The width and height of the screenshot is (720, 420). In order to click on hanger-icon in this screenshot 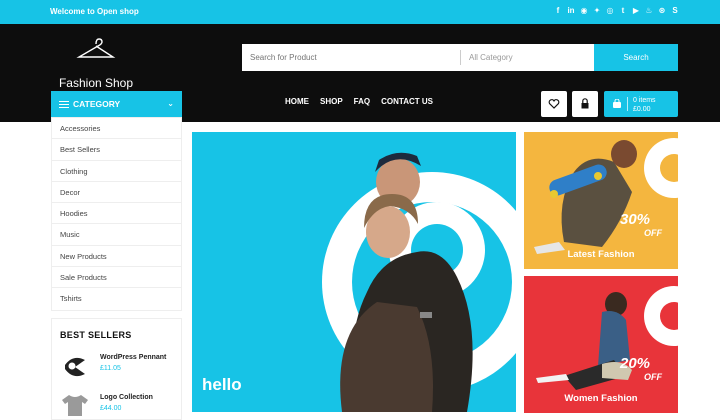, I will do `click(96, 48)`.